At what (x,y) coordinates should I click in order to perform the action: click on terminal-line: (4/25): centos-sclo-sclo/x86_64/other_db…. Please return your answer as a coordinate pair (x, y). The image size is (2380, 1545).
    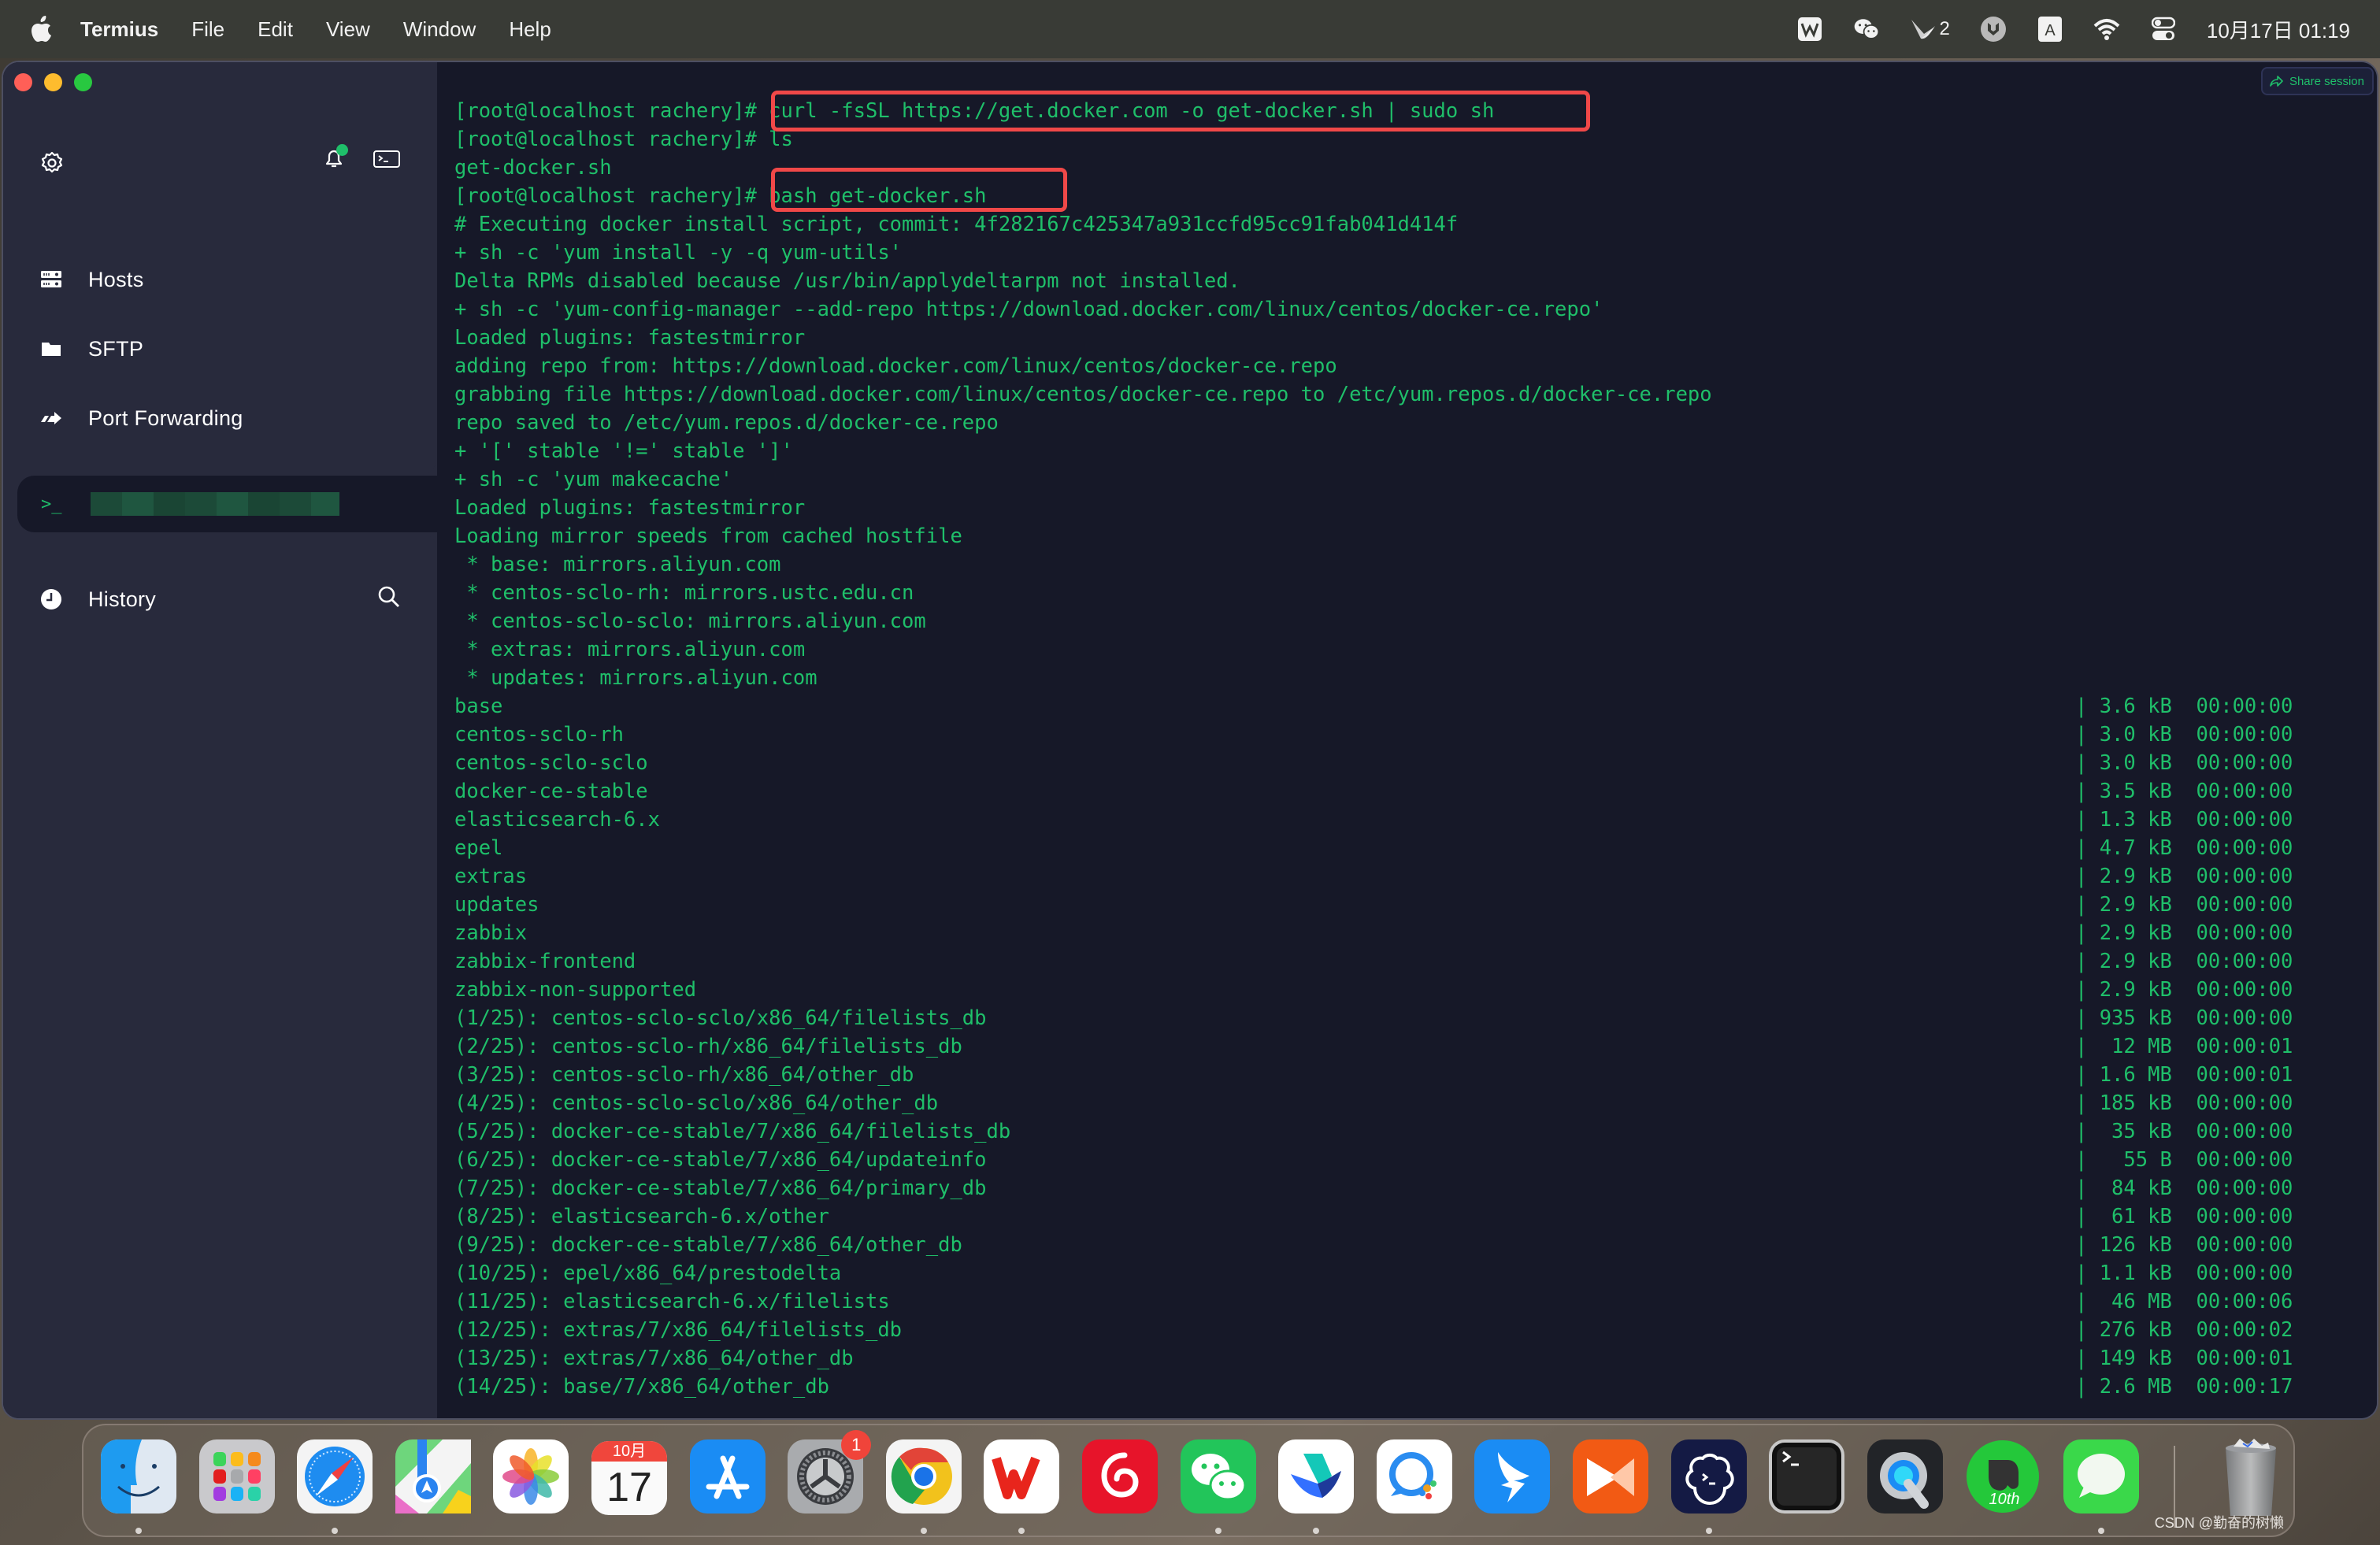
    Looking at the image, I should click on (1415, 1103).